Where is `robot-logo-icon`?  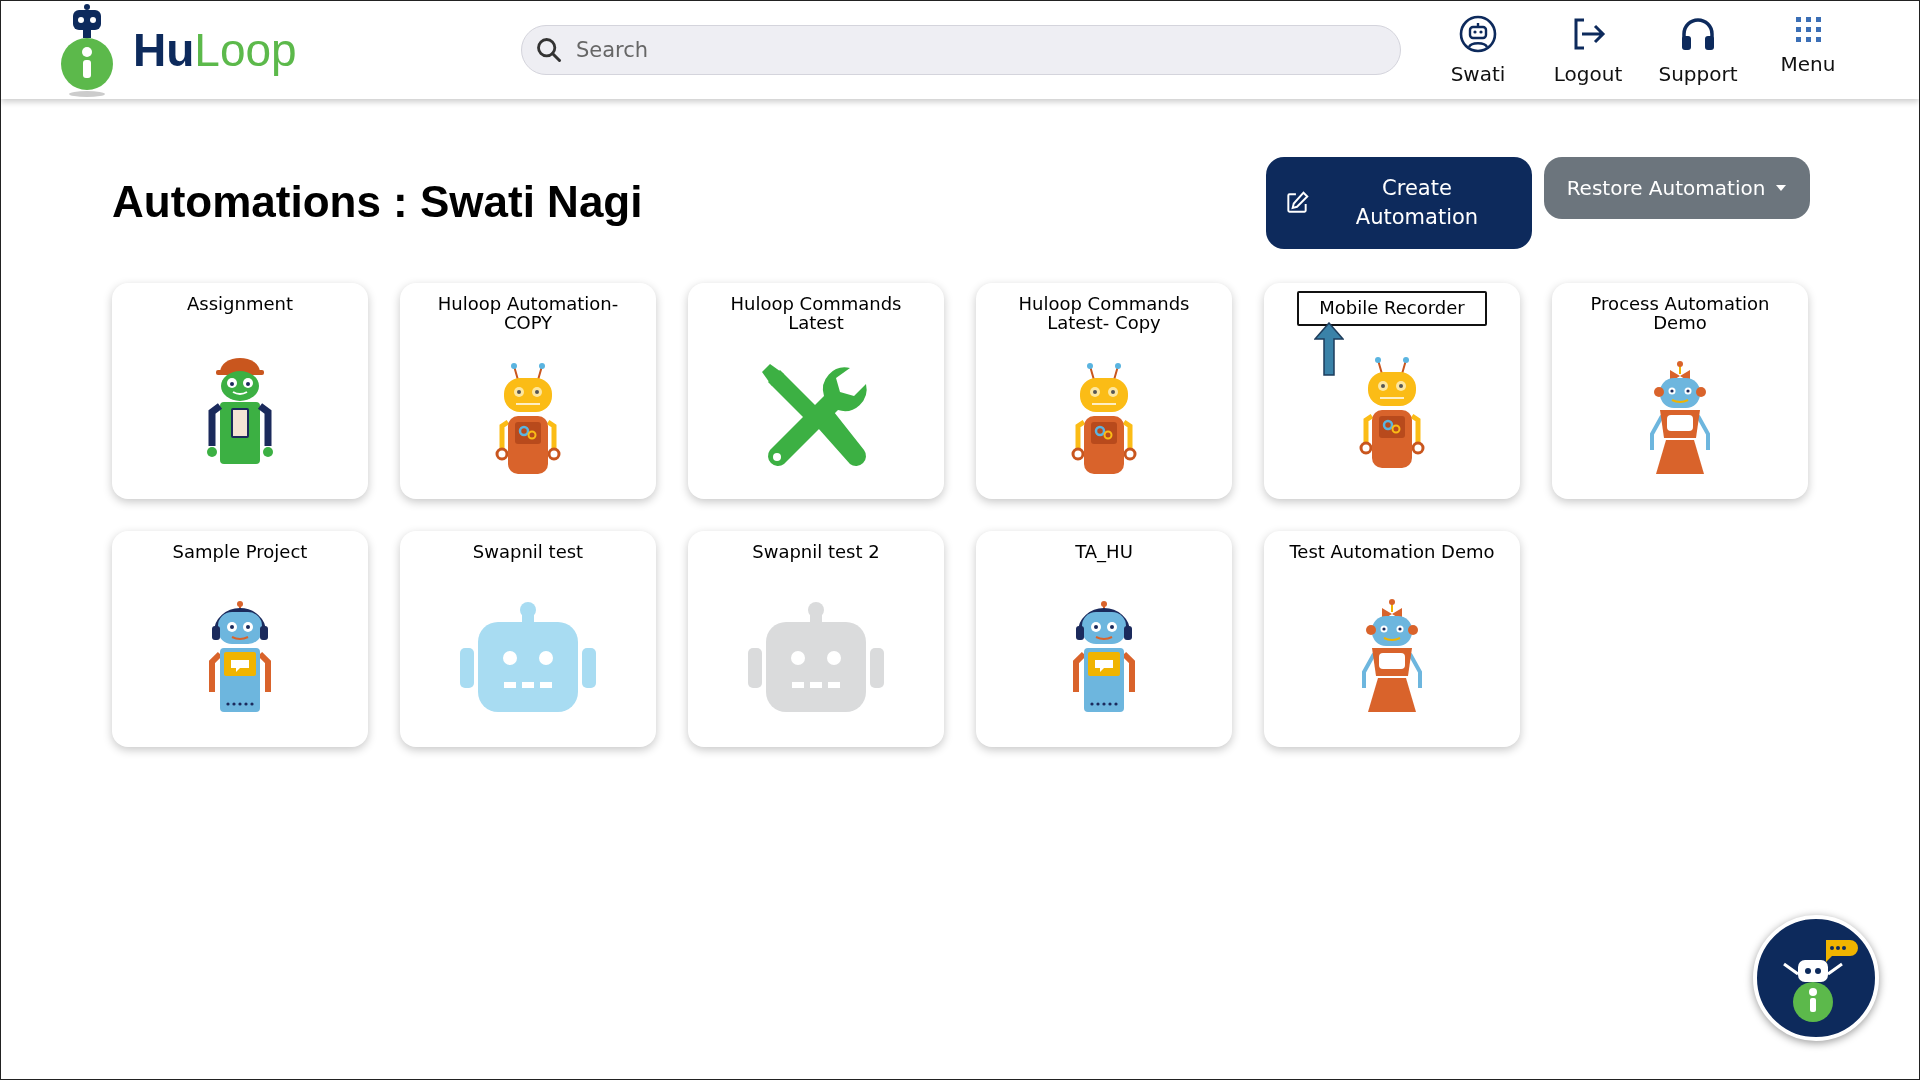 robot-logo-icon is located at coordinates (87, 50).